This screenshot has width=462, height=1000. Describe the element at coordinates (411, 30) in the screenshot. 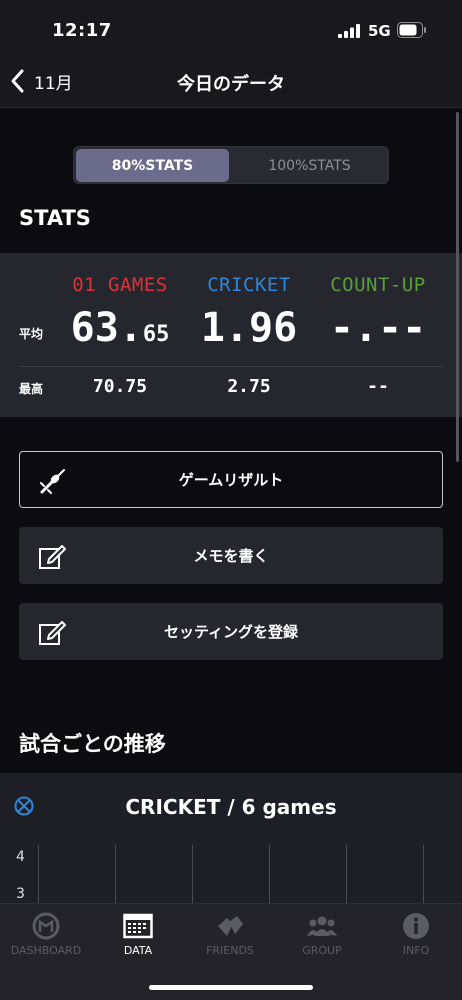

I see `battery-icon` at that location.